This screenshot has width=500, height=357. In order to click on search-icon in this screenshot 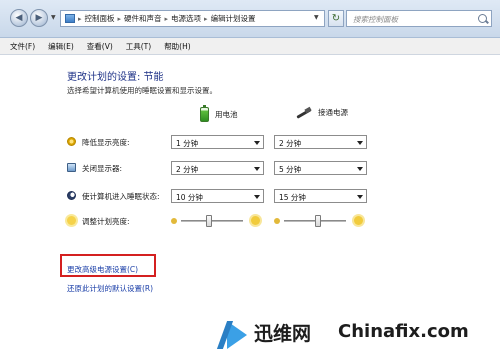, I will do `click(482, 18)`.